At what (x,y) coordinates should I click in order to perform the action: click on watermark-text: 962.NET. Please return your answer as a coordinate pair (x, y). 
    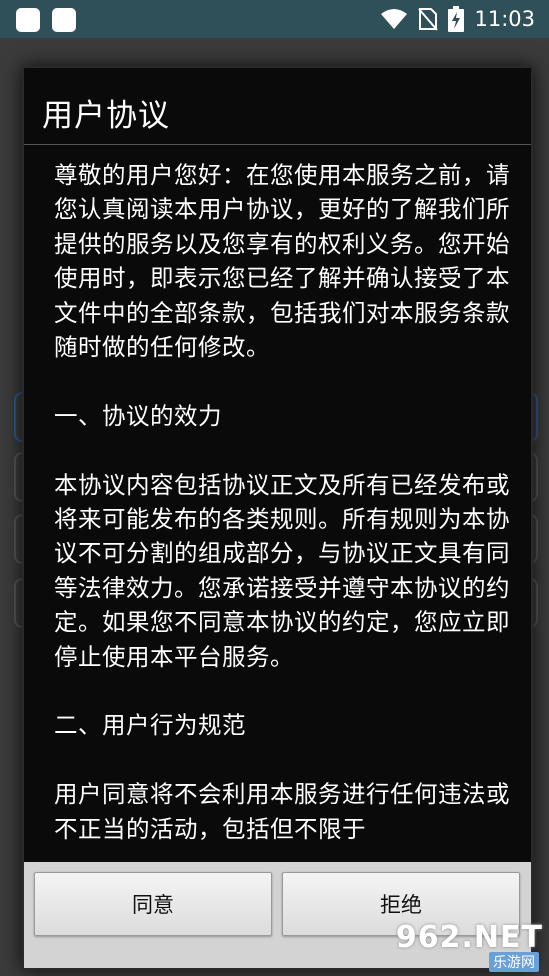
    Looking at the image, I should click on (469, 937).